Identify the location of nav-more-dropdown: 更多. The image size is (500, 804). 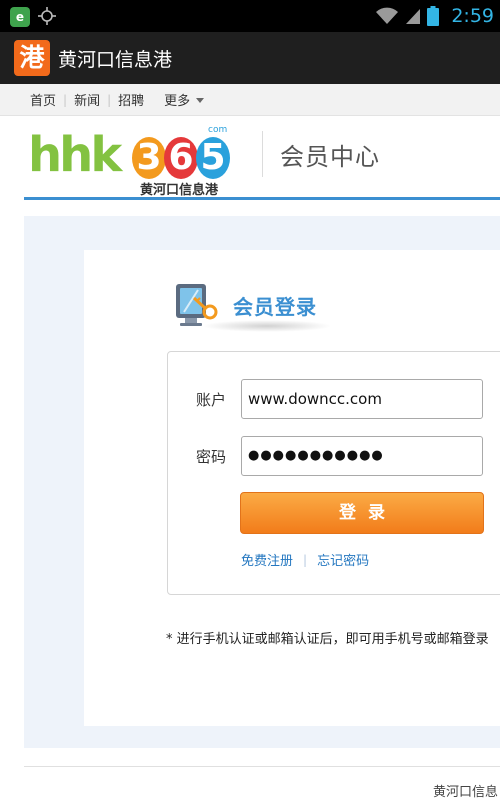
(184, 99).